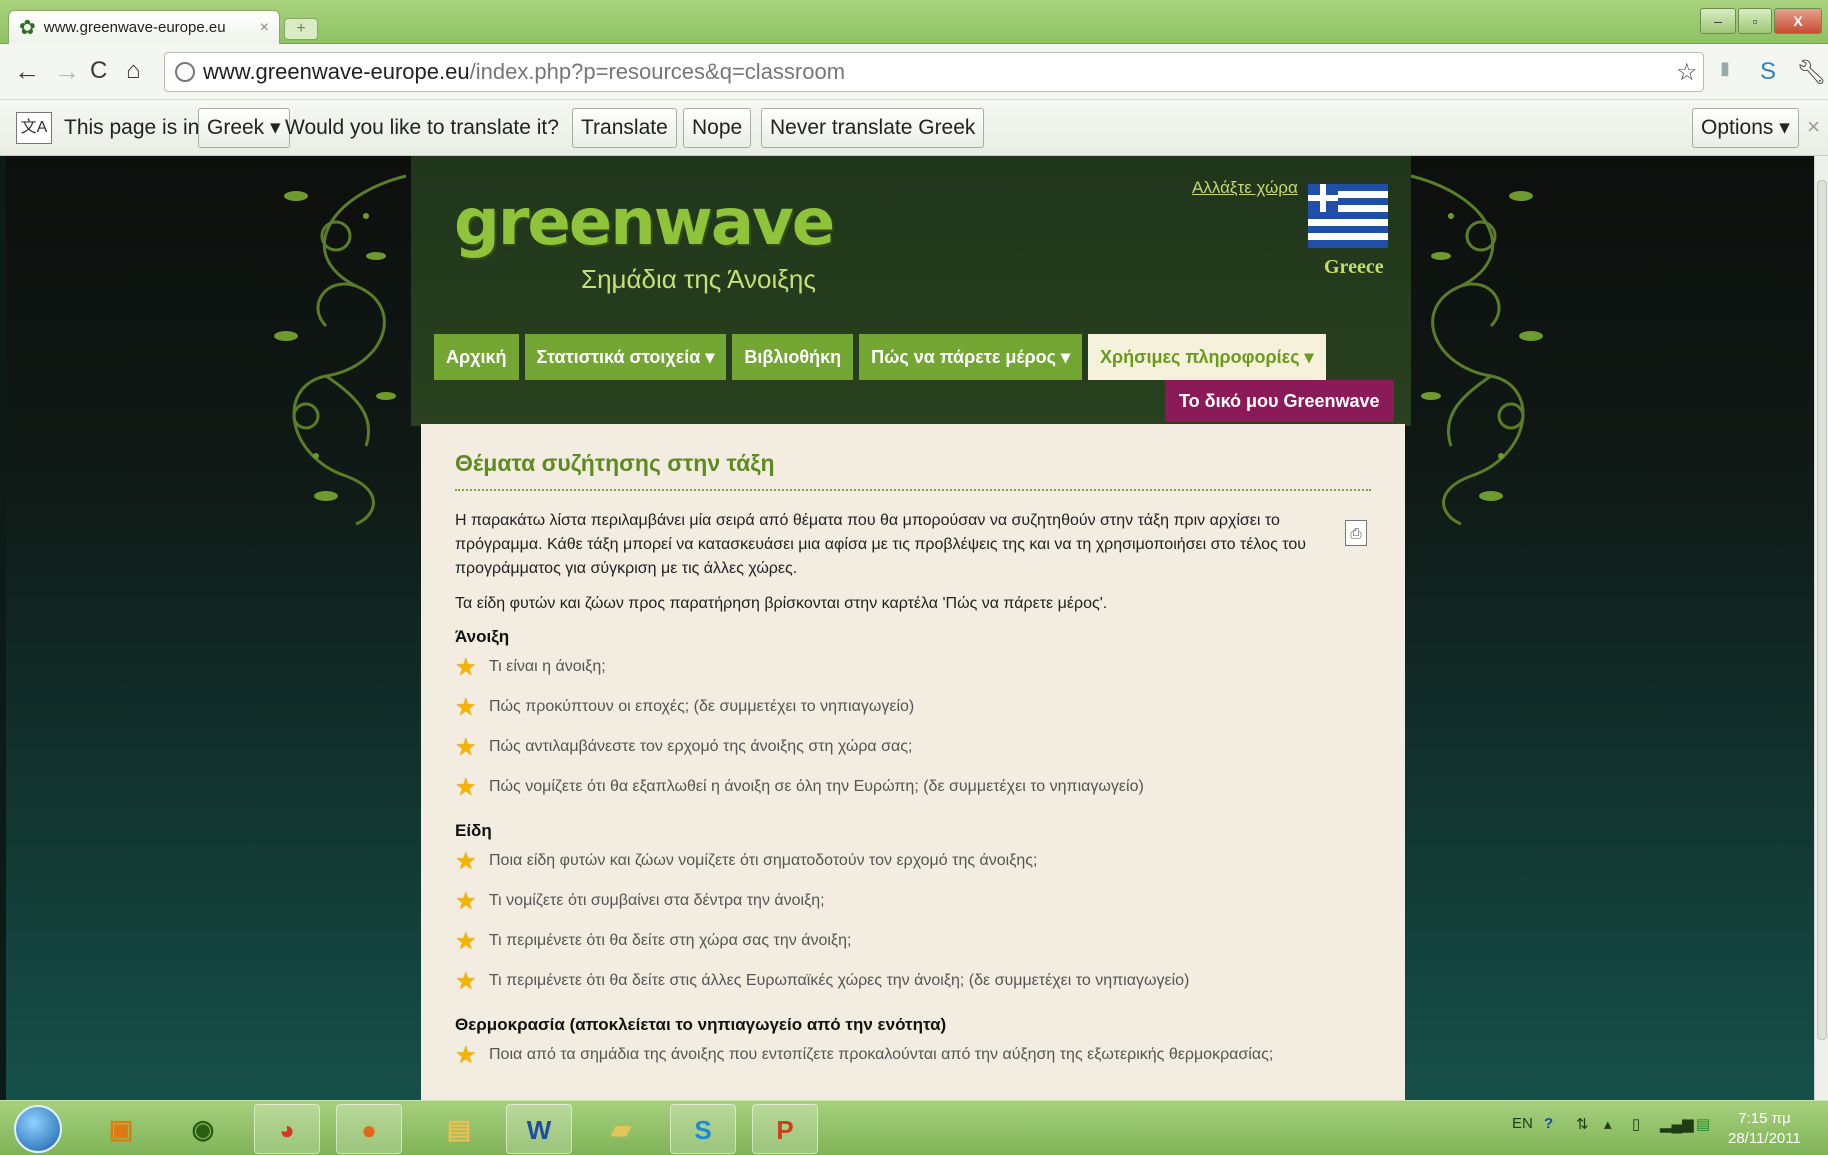 The image size is (1828, 1155). Describe the element at coordinates (873, 128) in the screenshot. I see `never-translate-button: Never translate Greek` at that location.